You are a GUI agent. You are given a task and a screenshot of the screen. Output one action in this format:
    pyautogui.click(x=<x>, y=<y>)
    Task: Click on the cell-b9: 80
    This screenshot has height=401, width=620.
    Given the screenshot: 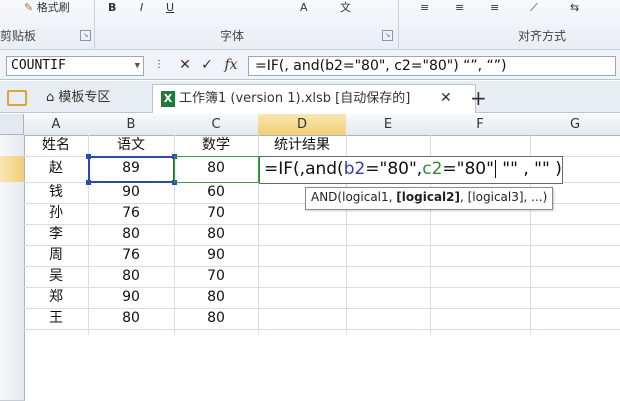 What is the action you would take?
    pyautogui.click(x=131, y=318)
    